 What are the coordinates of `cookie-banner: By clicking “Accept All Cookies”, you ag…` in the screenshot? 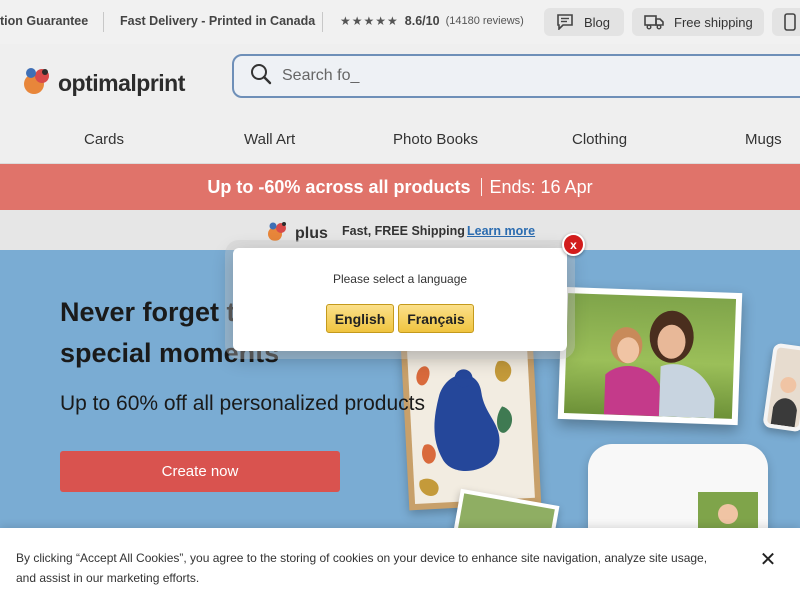 It's located at (400, 564).